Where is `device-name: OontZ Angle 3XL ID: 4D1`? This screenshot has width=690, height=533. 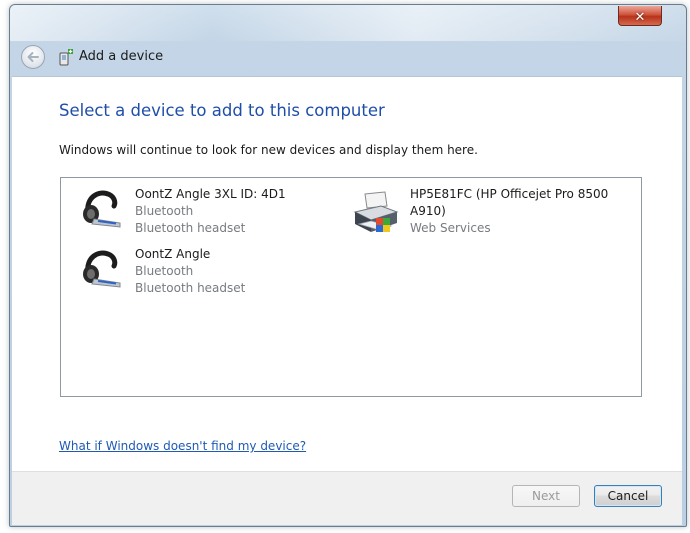
device-name: OontZ Angle 3XL ID: 4D1 is located at coordinates (210, 194).